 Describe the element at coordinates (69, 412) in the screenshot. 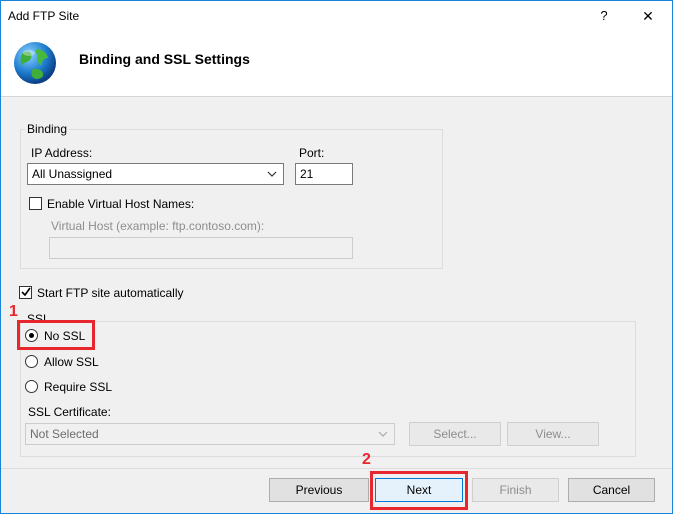

I see `ssl-certificate-label: SSL Certificate:` at that location.